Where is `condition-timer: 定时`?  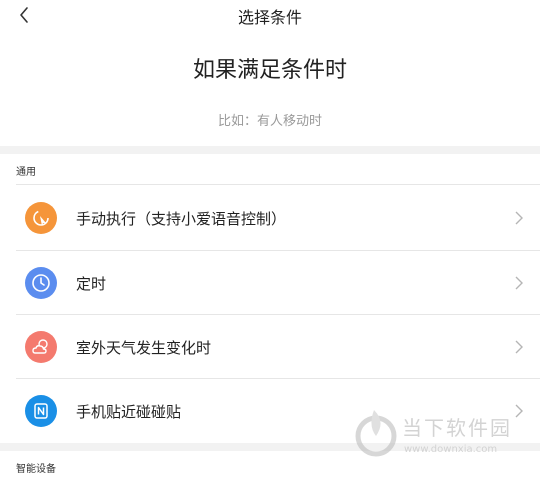 condition-timer: 定时 is located at coordinates (270, 283).